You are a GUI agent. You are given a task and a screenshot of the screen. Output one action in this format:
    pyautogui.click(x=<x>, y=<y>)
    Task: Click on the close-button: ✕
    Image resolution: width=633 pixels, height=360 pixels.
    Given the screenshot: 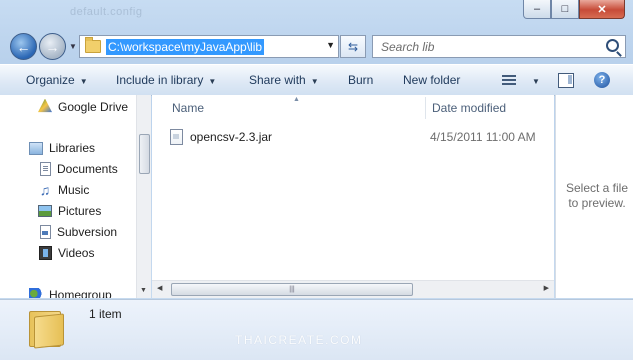 What is the action you would take?
    pyautogui.click(x=602, y=9)
    